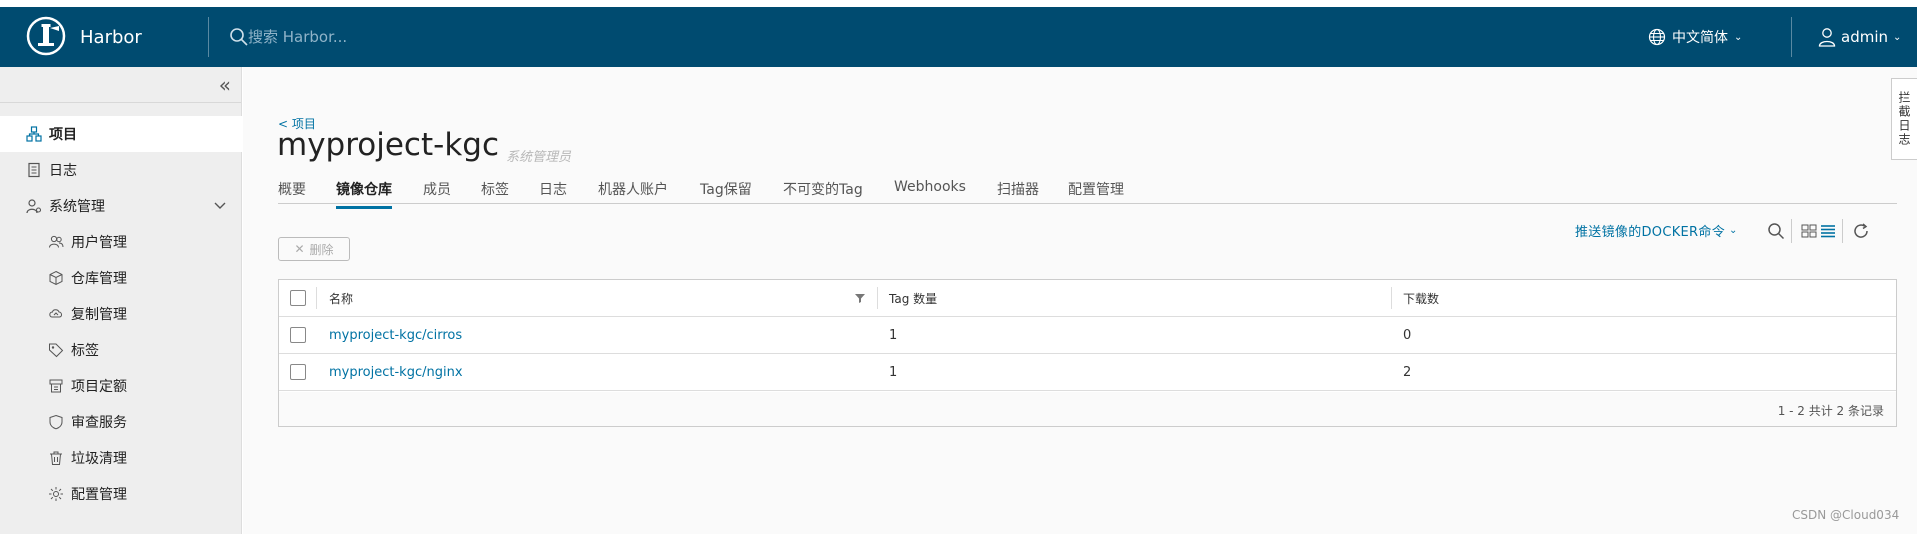  What do you see at coordinates (1421, 298) in the screenshot?
I see `column-header-pulls: 下载数` at bounding box center [1421, 298].